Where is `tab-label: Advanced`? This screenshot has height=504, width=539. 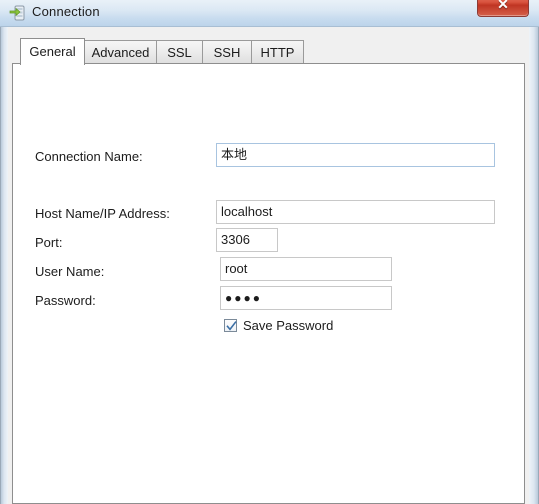
tab-label: Advanced is located at coordinates (120, 52).